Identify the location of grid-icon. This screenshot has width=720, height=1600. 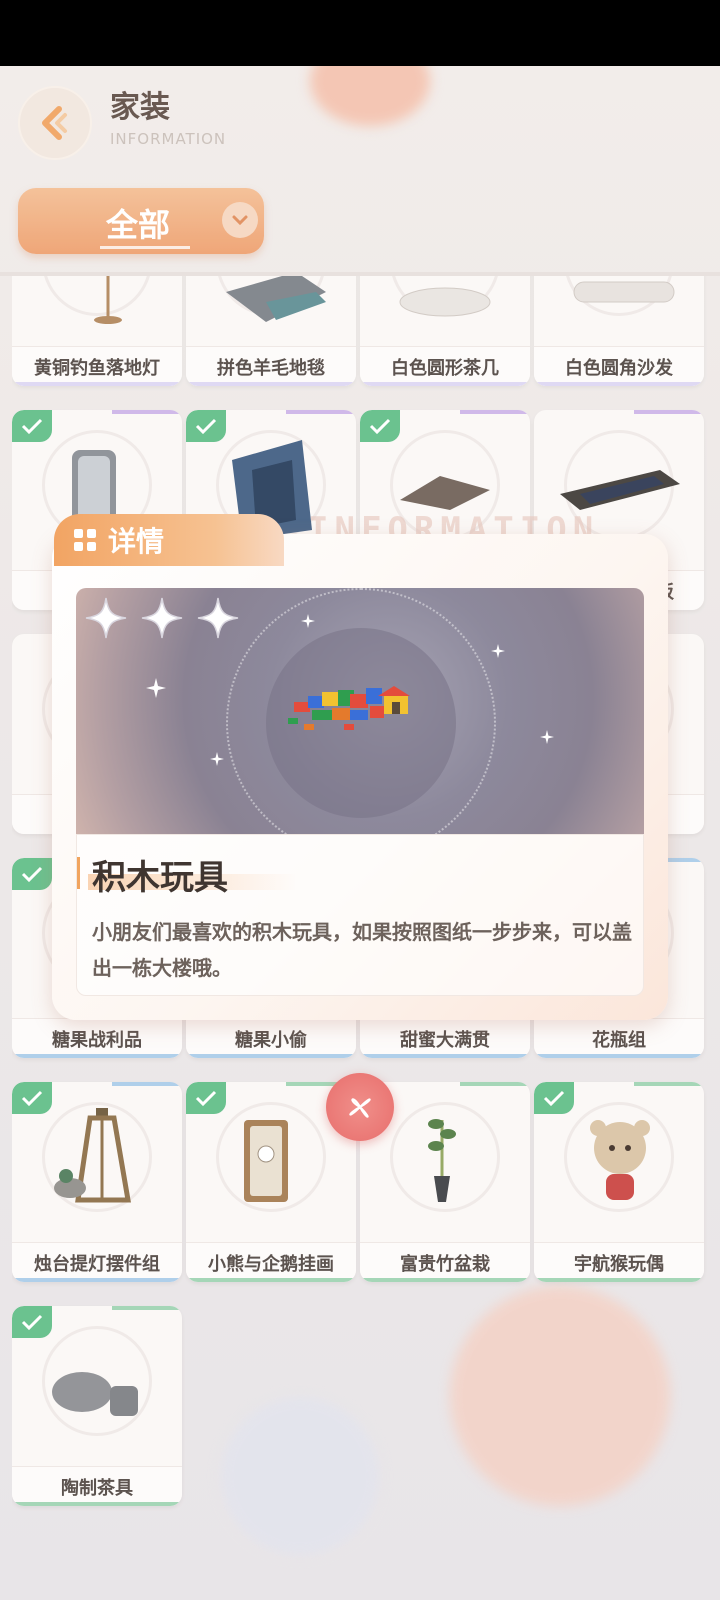
(85, 540).